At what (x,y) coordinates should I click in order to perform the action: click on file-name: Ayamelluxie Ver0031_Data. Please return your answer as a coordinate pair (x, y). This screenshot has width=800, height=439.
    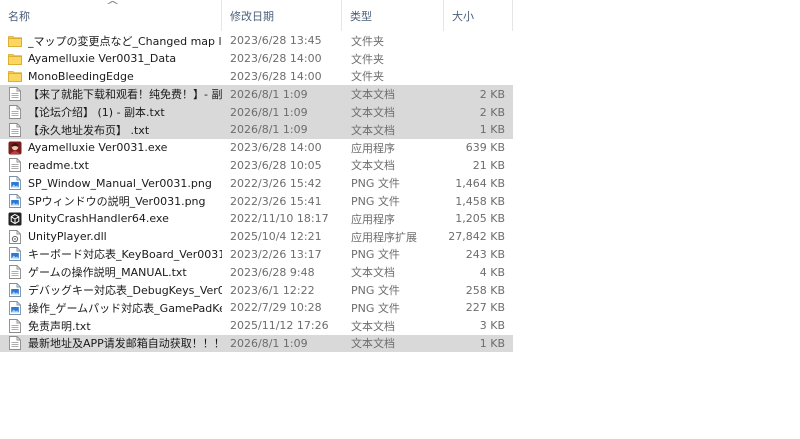
    Looking at the image, I should click on (102, 59).